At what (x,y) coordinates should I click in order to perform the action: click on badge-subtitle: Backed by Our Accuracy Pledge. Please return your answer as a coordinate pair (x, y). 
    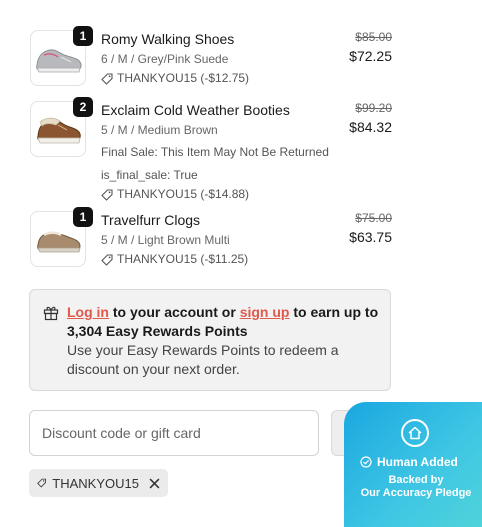
    Looking at the image, I should click on (413, 487).